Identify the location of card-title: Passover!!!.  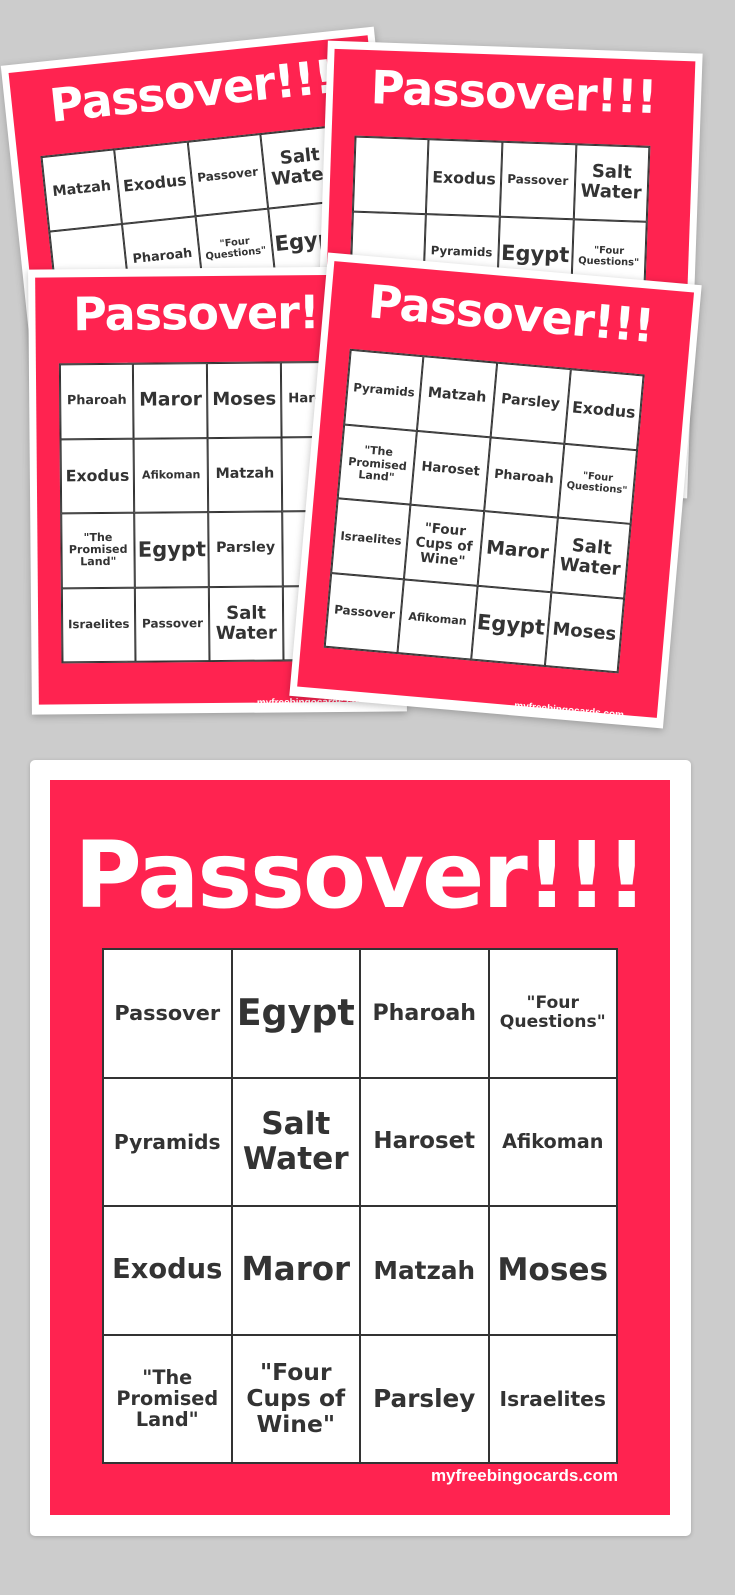
(360, 875).